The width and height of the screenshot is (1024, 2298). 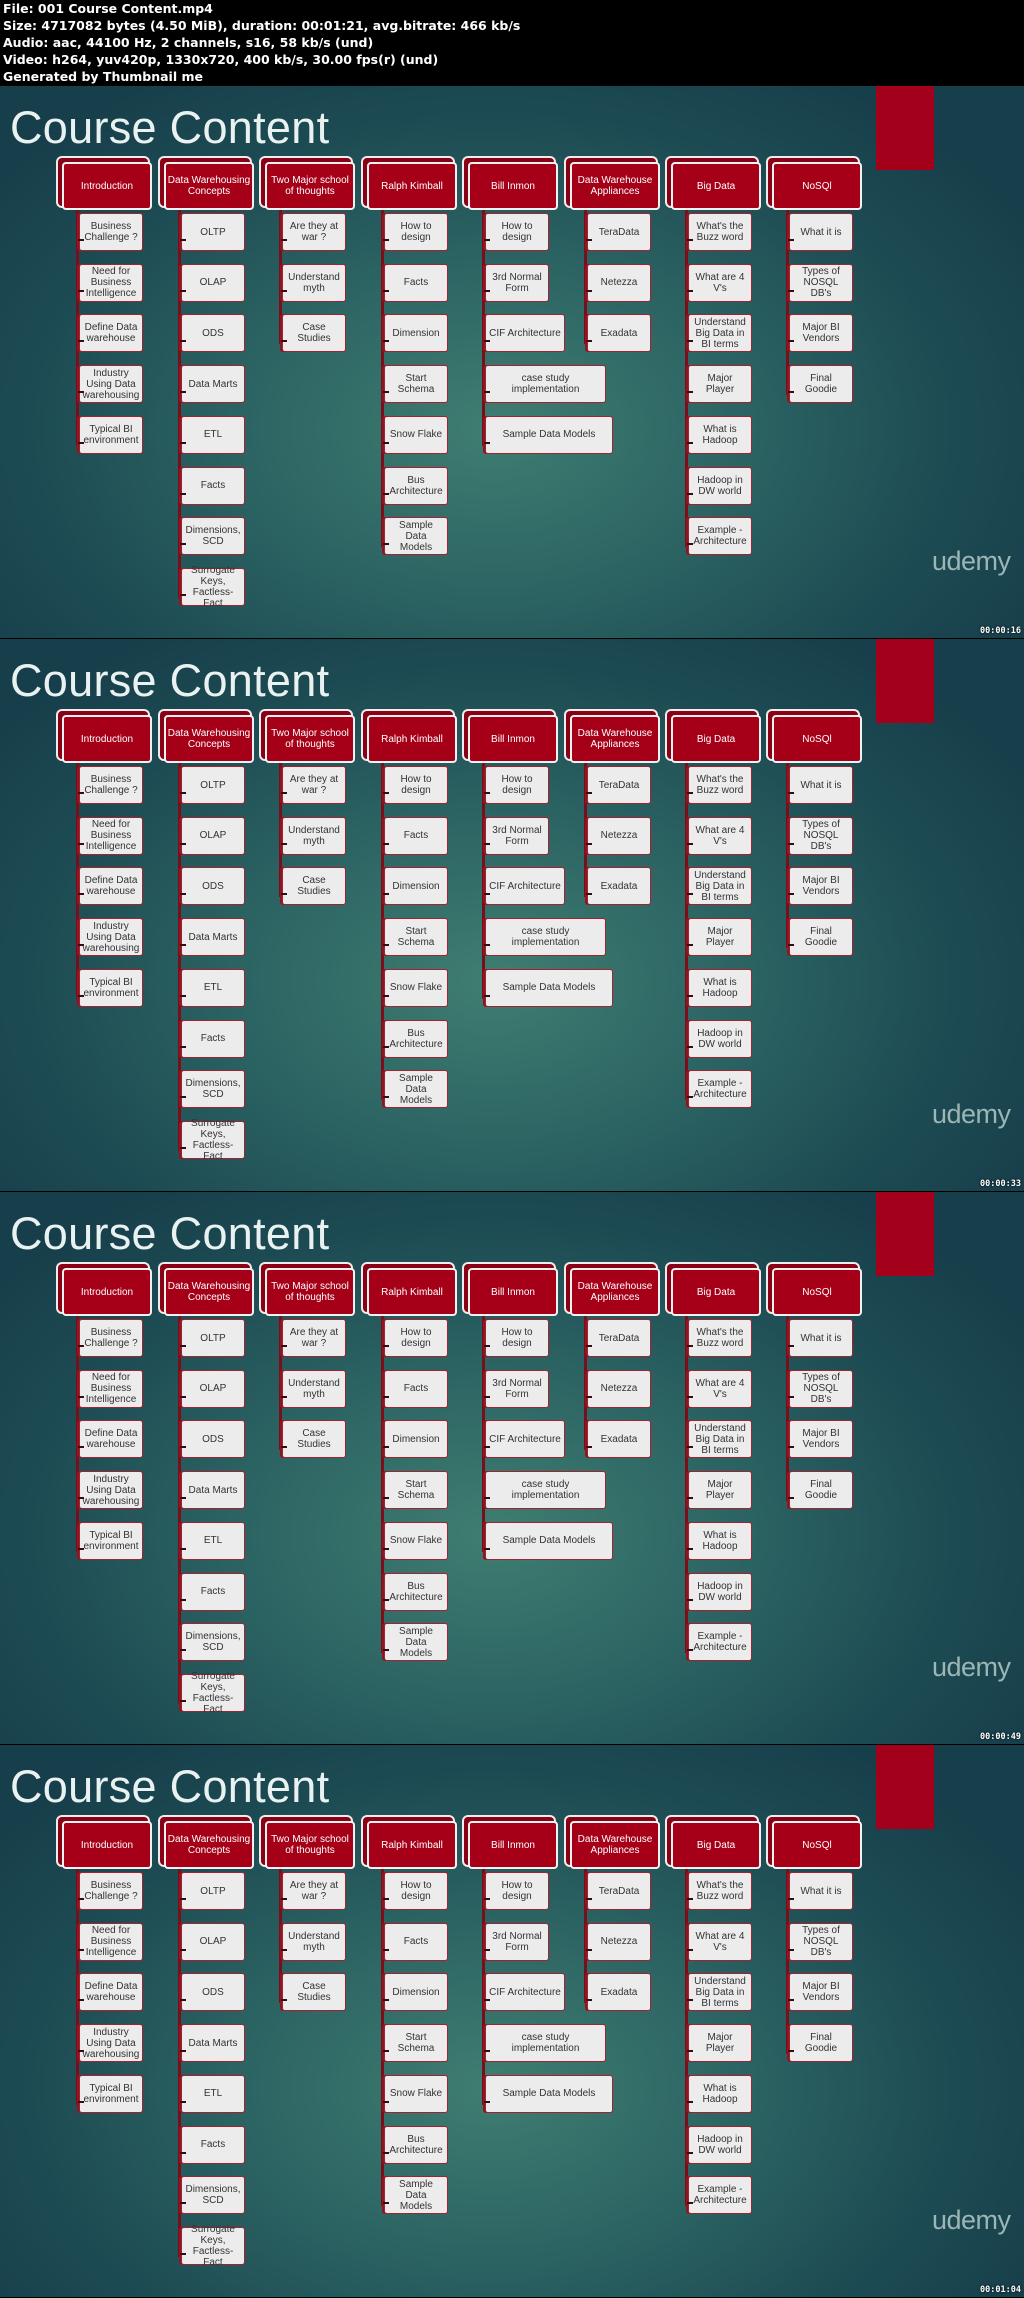 I want to click on topic-item: What is Hadoop, so click(x=720, y=2093).